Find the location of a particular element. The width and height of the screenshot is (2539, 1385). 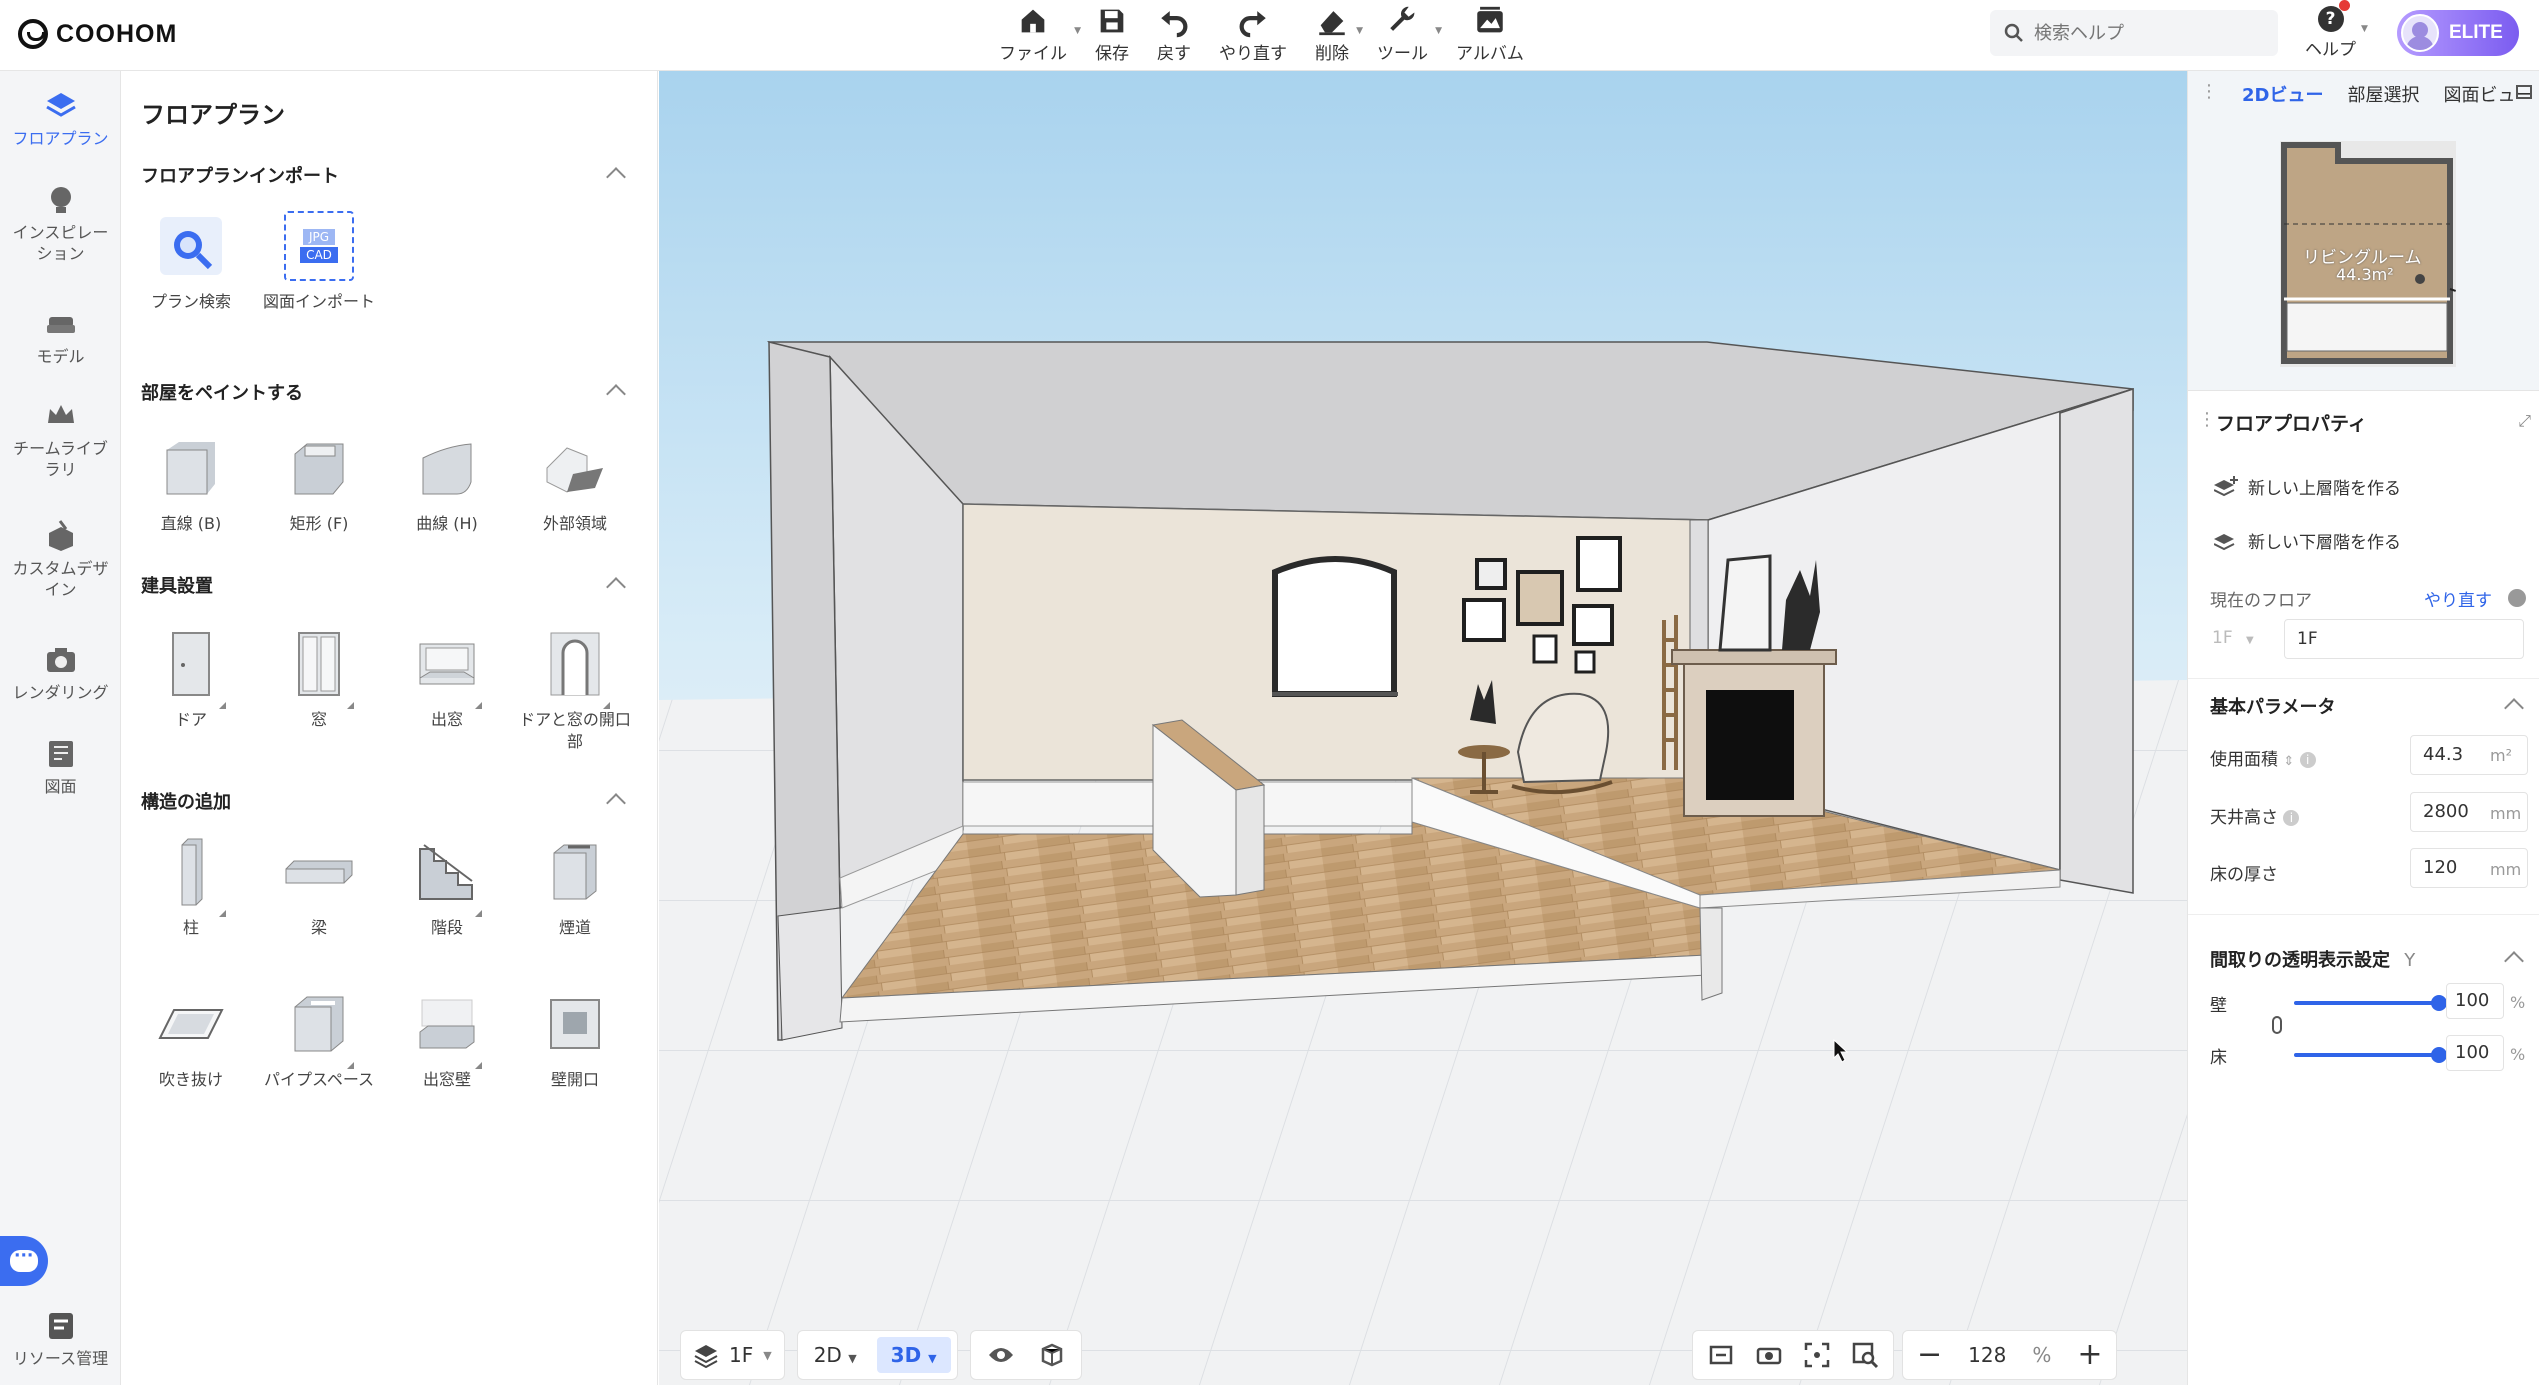

wall-transparency-slider is located at coordinates (2370, 1003).